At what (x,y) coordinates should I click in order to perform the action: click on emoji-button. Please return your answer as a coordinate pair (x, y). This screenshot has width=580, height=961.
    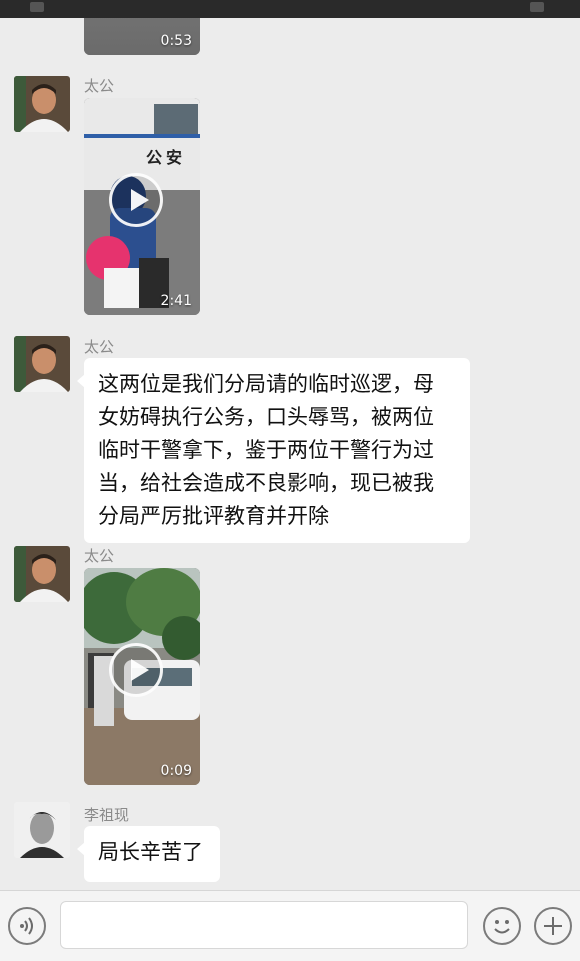
    Looking at the image, I should click on (502, 926).